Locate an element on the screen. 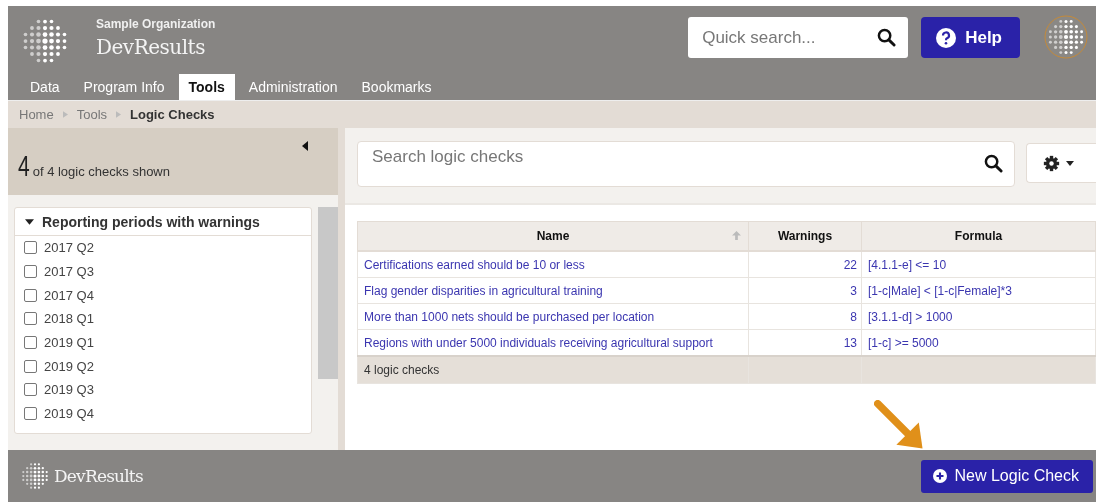 The width and height of the screenshot is (1096, 502). nav-tab: Data is located at coordinates (45, 87).